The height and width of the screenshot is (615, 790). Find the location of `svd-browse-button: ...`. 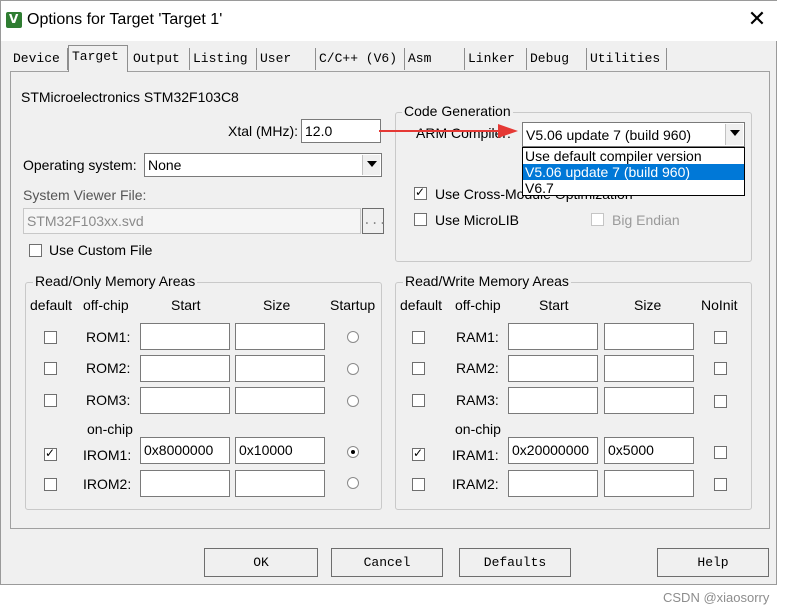

svd-browse-button: ... is located at coordinates (374, 221).